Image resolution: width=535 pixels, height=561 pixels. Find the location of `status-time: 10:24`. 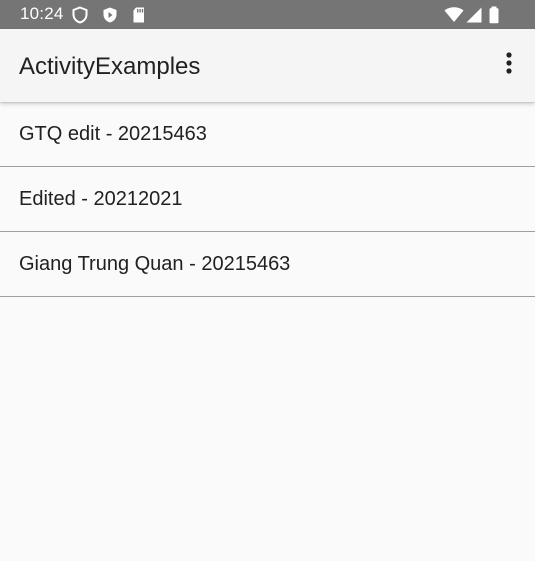

status-time: 10:24 is located at coordinates (42, 13).